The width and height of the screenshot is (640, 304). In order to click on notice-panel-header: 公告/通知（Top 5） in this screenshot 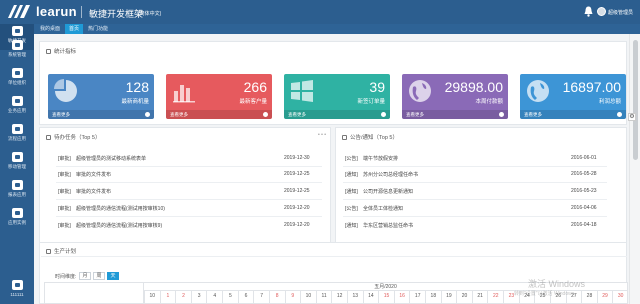, I will do `click(370, 137)`.